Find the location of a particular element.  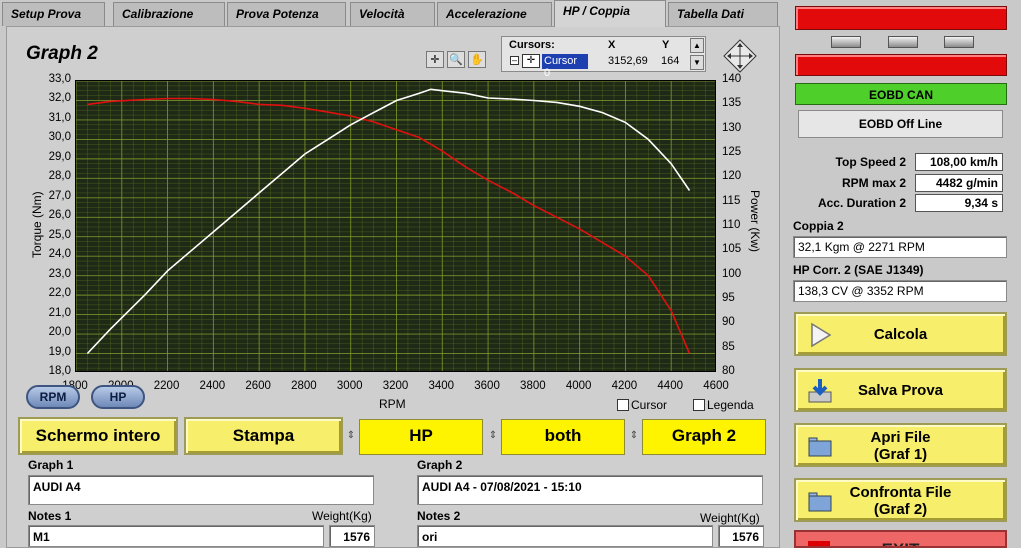

x-tick-label: 2600 is located at coordinates (258, 386).